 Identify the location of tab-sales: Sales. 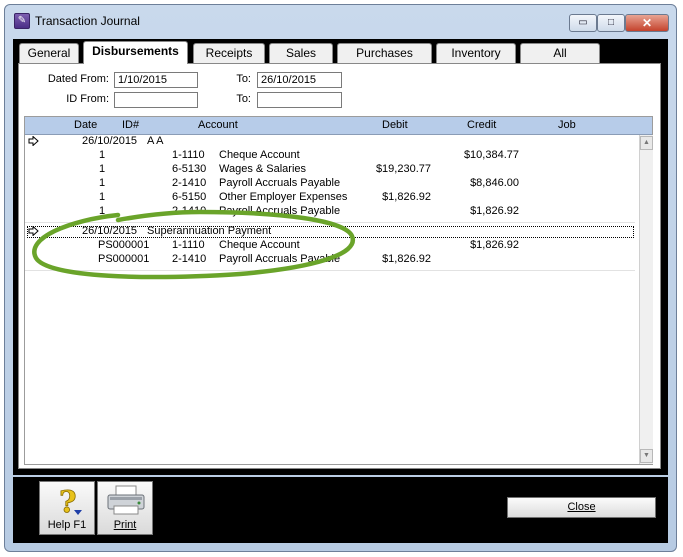
(301, 53).